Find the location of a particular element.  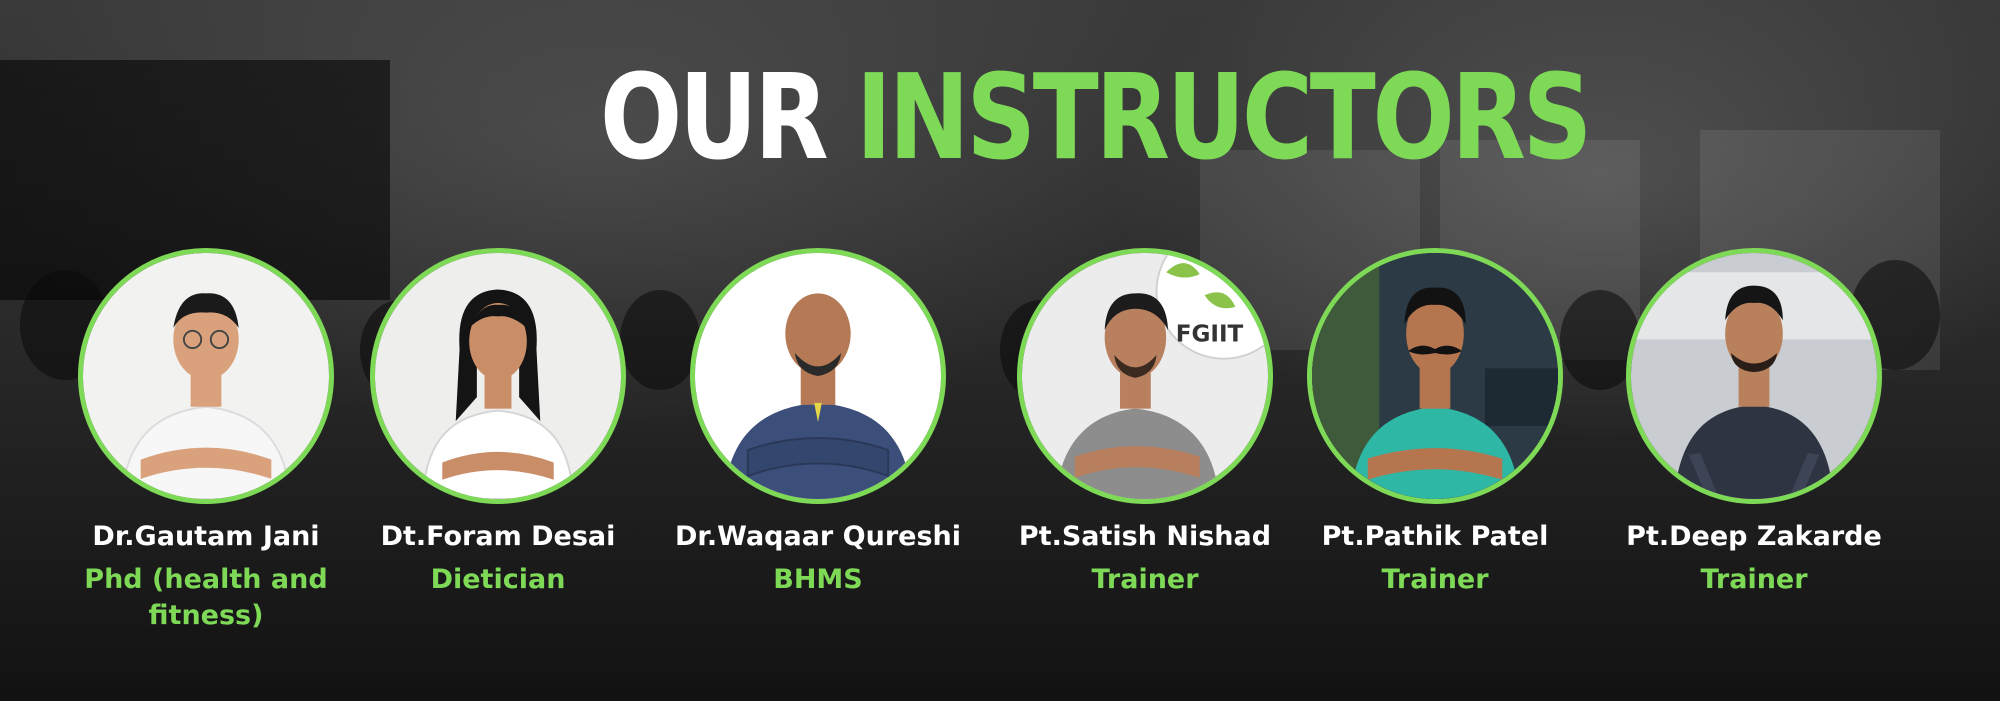

instructor-photo: FGIIT is located at coordinates (1145, 376).